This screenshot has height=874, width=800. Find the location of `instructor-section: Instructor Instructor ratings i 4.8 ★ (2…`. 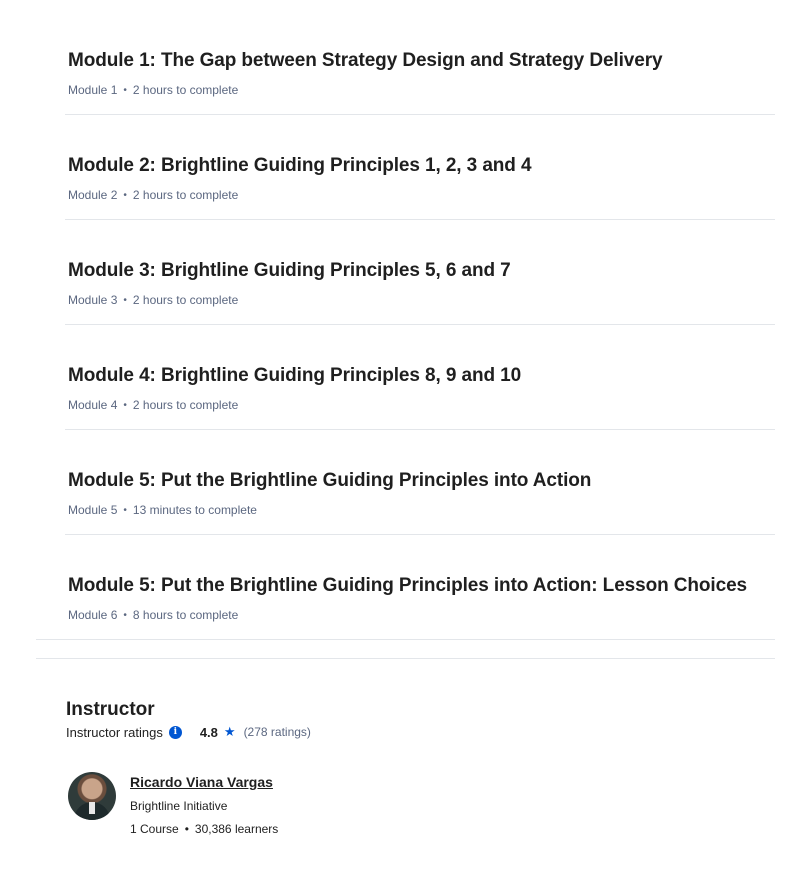

instructor-section: Instructor Instructor ratings i 4.8 ★ (2… is located at coordinates (416, 767).